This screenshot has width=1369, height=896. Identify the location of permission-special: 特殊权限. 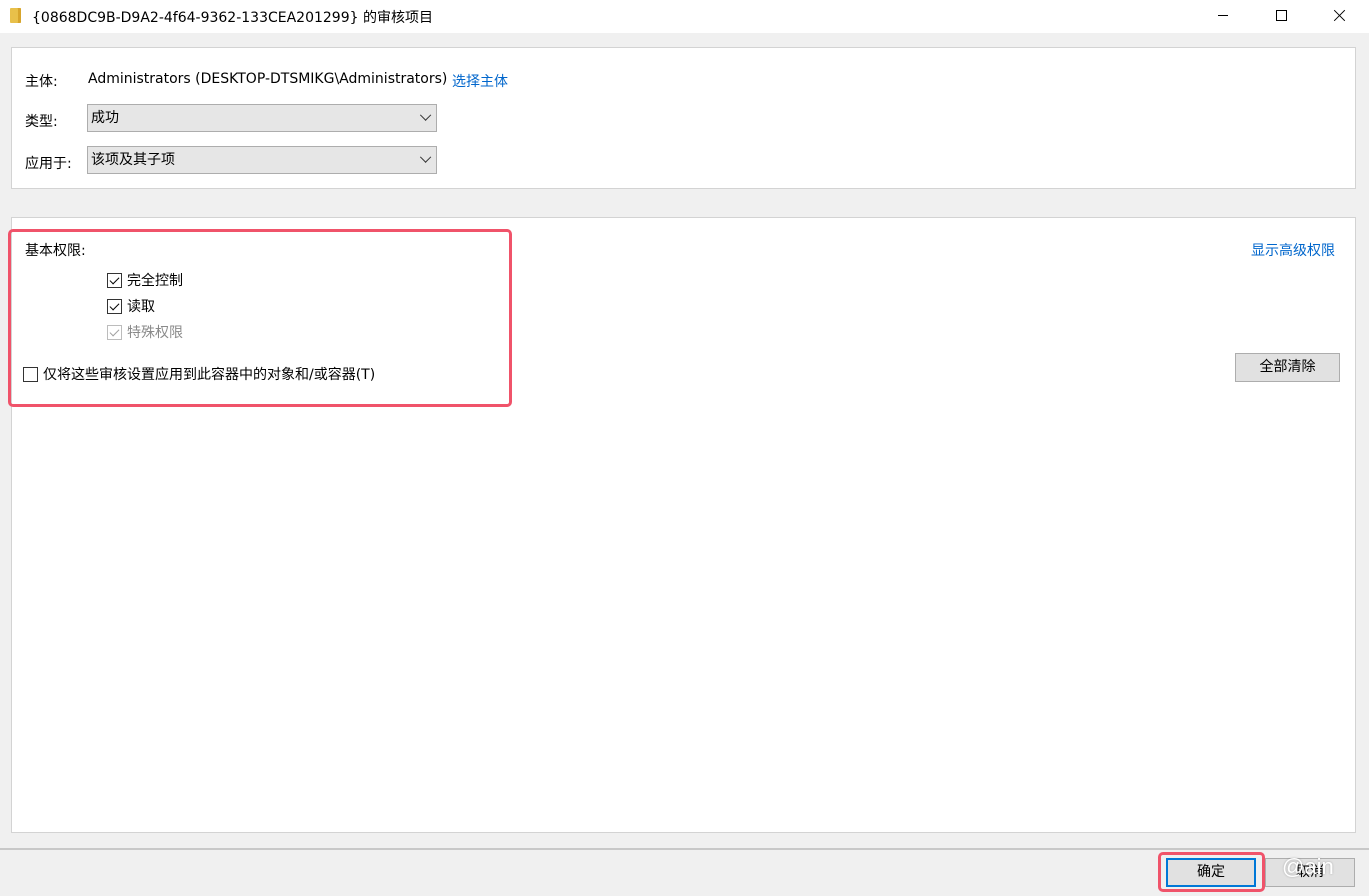
(145, 332).